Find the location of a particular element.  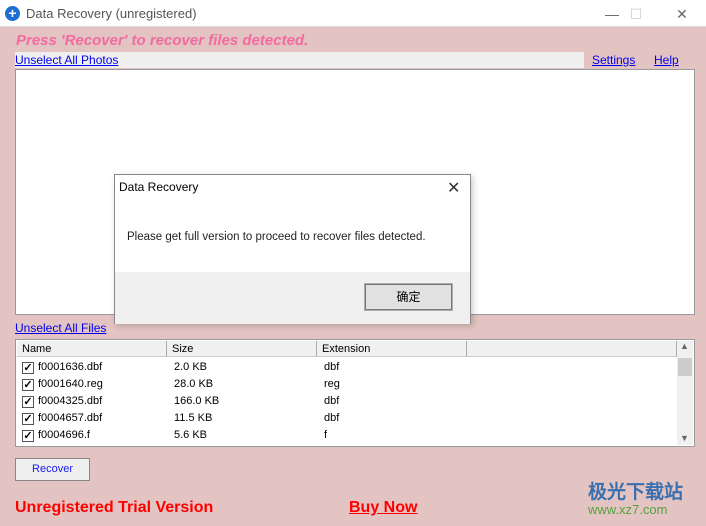

trial-version-label: Unregistered Trial Version is located at coordinates (114, 507).